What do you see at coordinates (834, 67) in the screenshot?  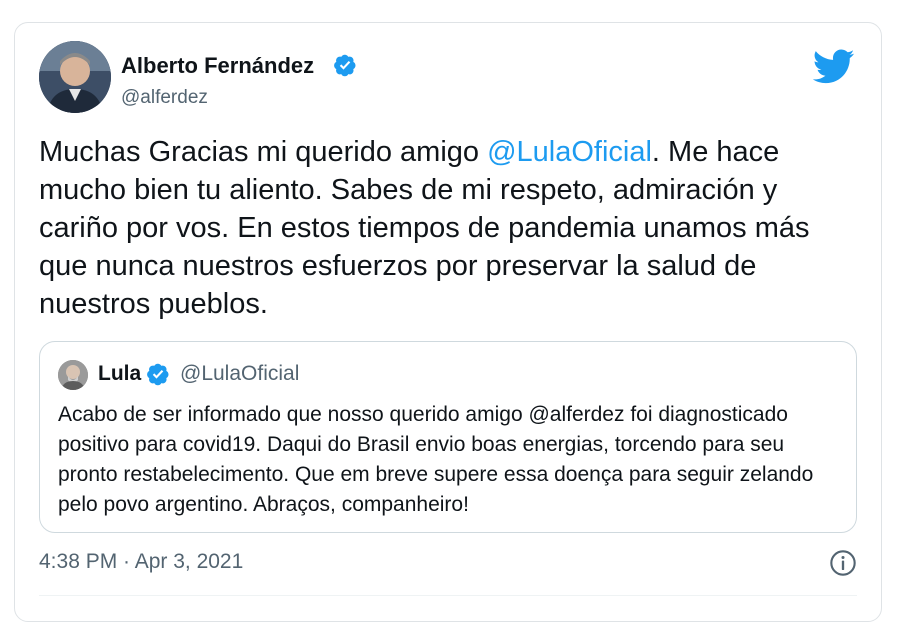 I see `twitter-bird-icon` at bounding box center [834, 67].